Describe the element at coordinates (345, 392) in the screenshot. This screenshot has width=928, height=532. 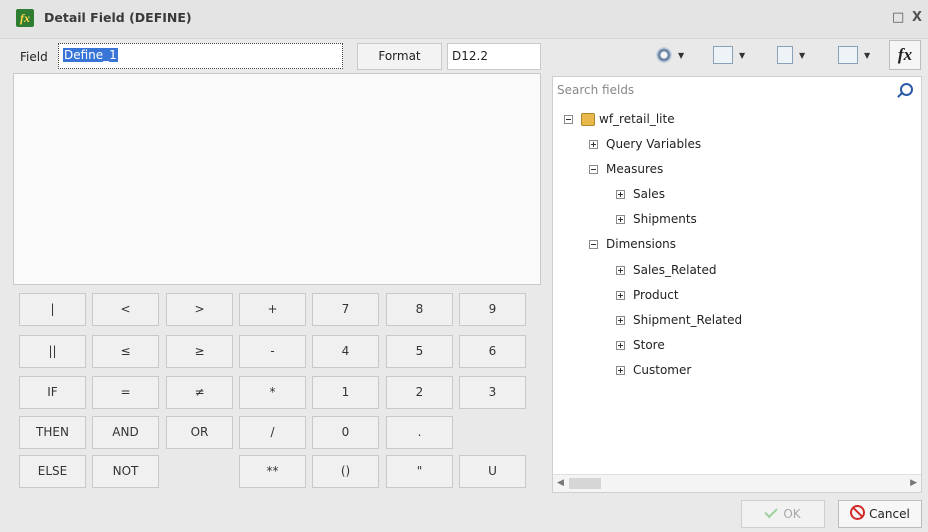
I see `key-1: 1` at that location.